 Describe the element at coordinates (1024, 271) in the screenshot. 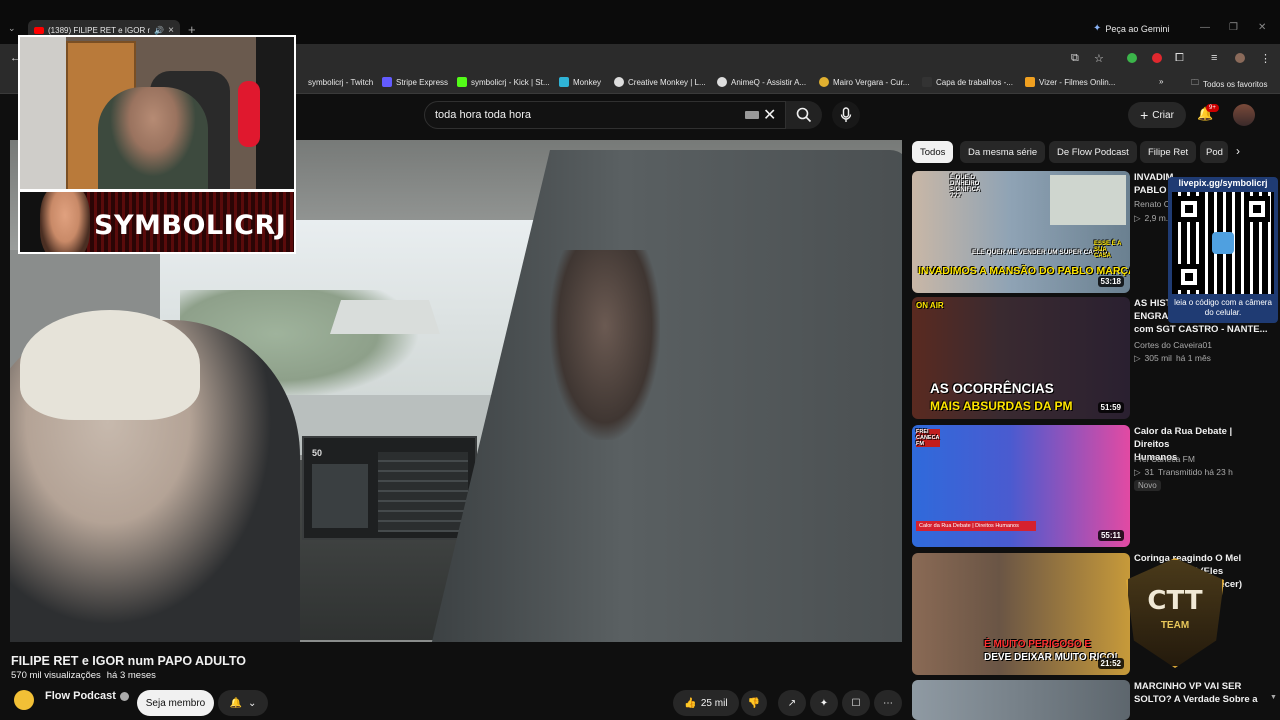

I see `thumbnail-caption: INVADIMOS A MANSÃO DO PABLO MARÇAL` at that location.